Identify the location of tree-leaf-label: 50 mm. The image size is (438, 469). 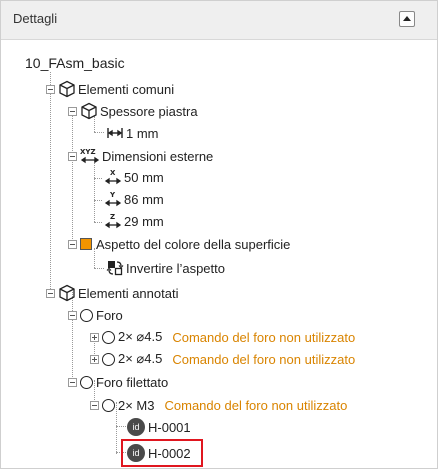
(144, 177).